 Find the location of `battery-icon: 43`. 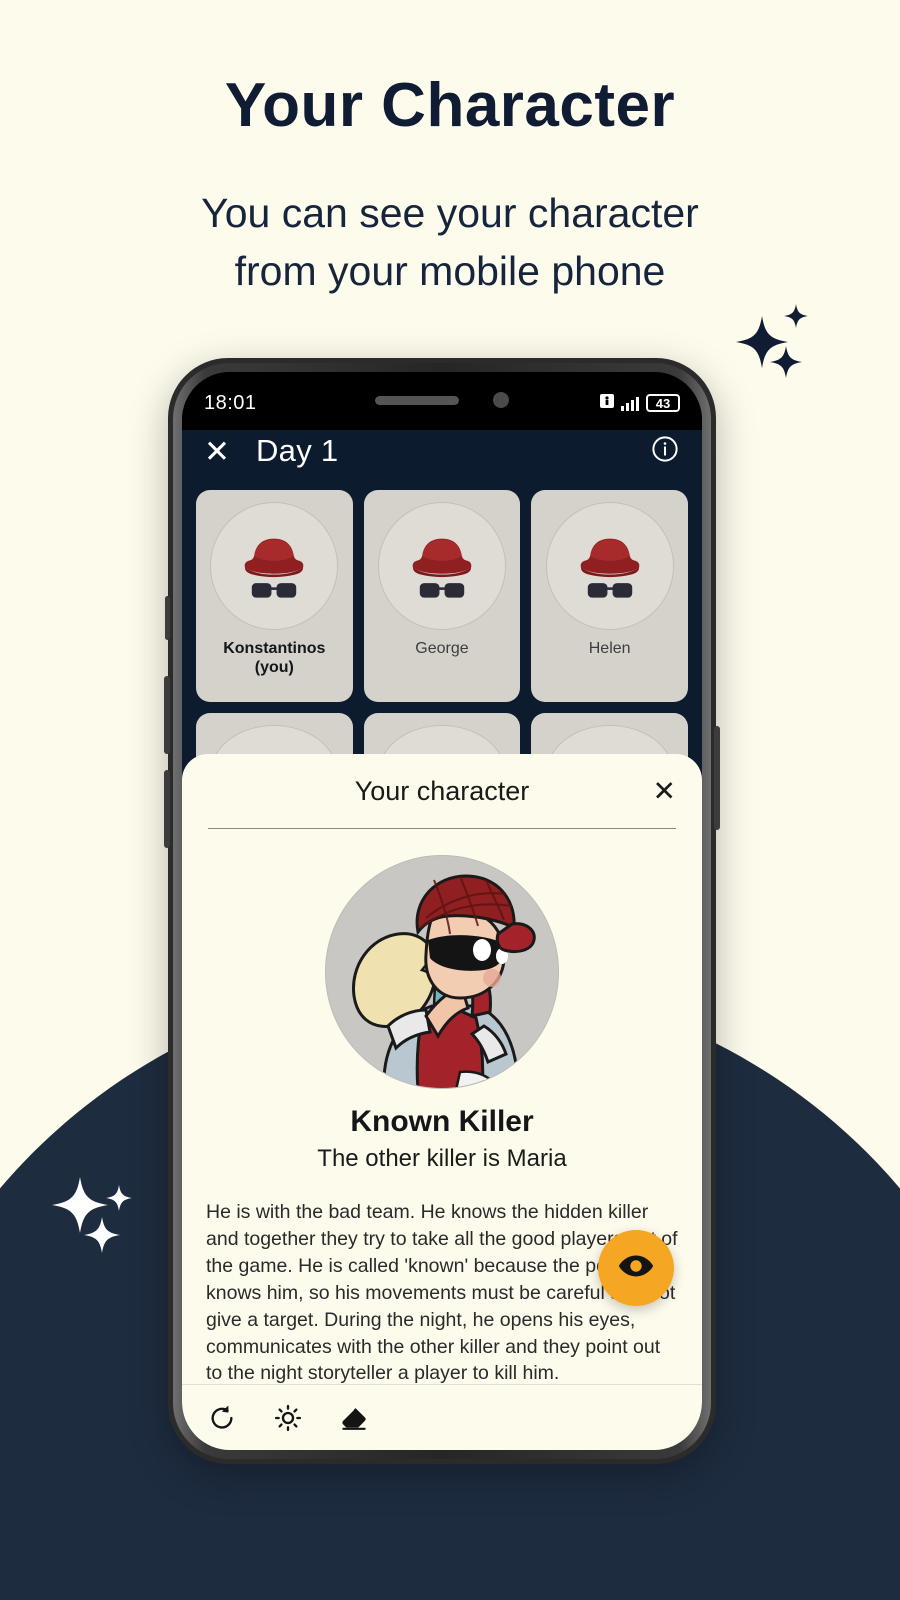

battery-icon: 43 is located at coordinates (663, 403).